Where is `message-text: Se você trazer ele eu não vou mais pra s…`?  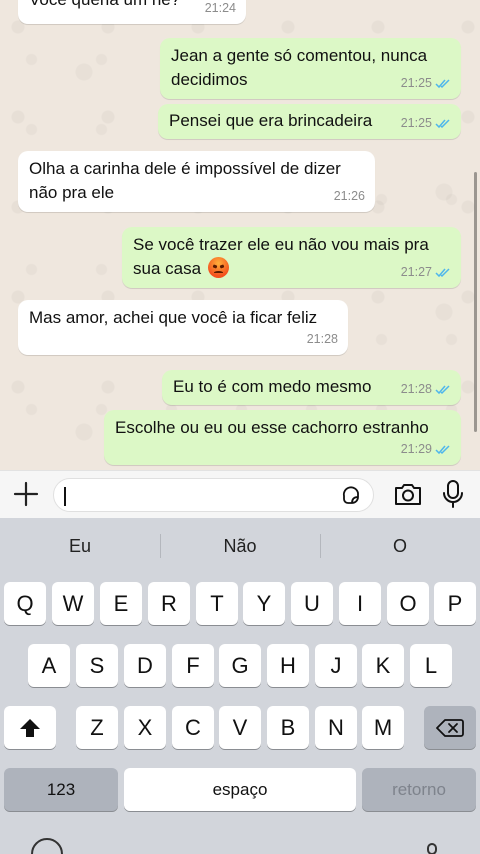 message-text: Se você trazer ele eu não vou mais pra s… is located at coordinates (281, 257).